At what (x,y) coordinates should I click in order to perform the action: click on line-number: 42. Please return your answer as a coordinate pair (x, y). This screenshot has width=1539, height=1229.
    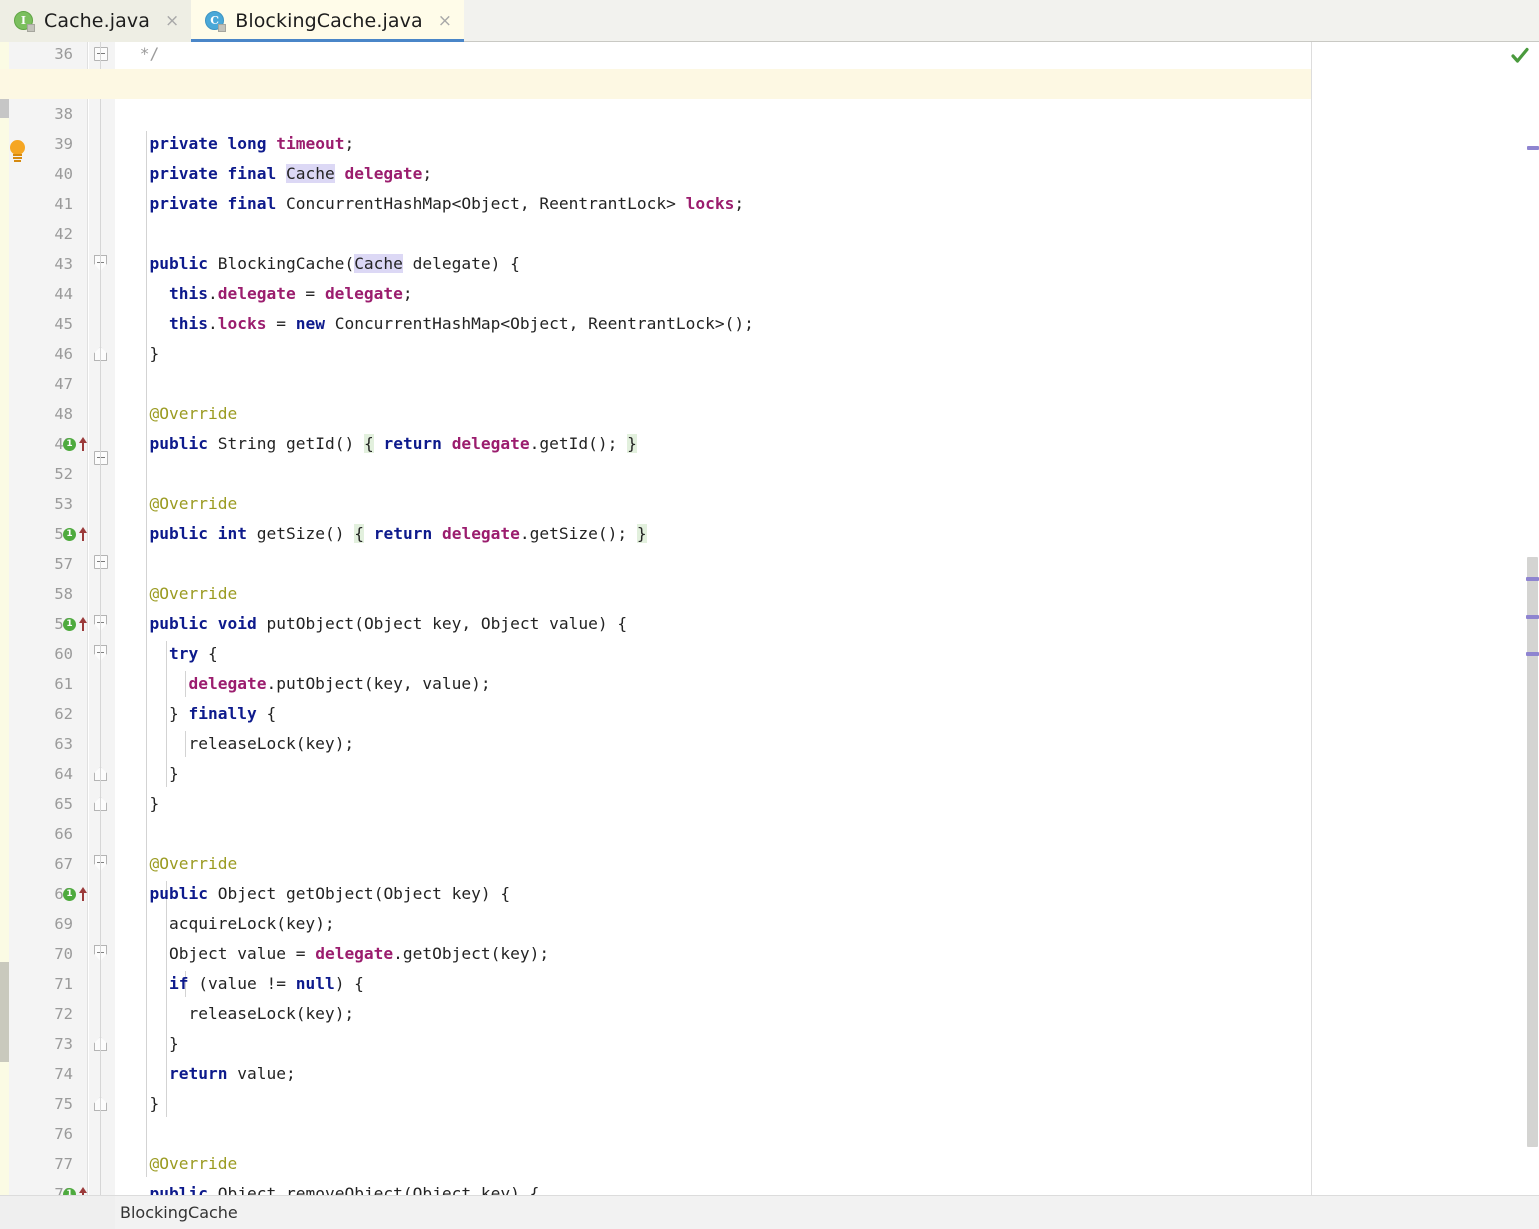
    Looking at the image, I should click on (63, 234).